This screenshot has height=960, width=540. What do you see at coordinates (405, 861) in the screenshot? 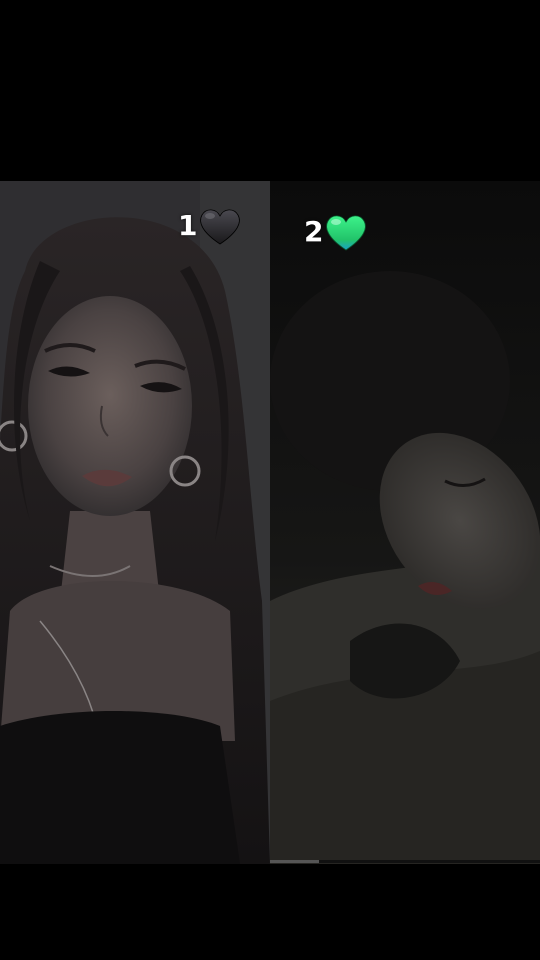
I see `video-progress-bar` at bounding box center [405, 861].